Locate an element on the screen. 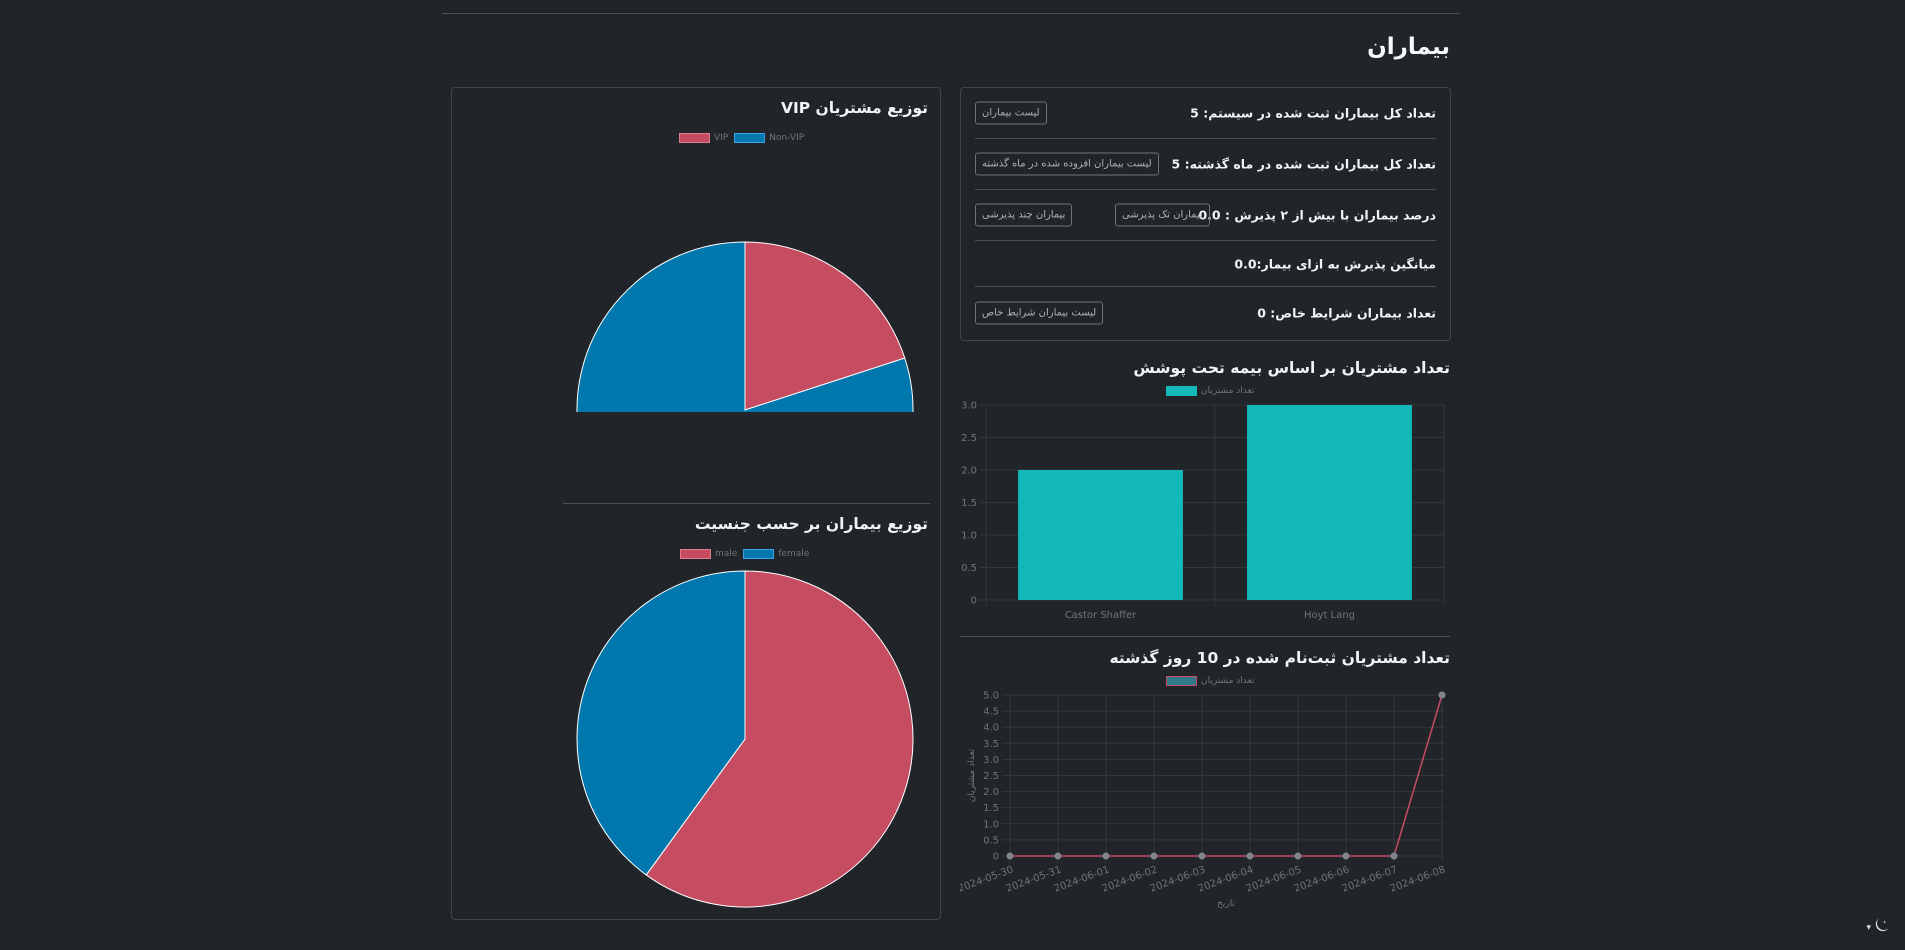 This screenshot has height=950, width=1905. legend-label-registrations: تعداد مشتریان is located at coordinates (1228, 681).